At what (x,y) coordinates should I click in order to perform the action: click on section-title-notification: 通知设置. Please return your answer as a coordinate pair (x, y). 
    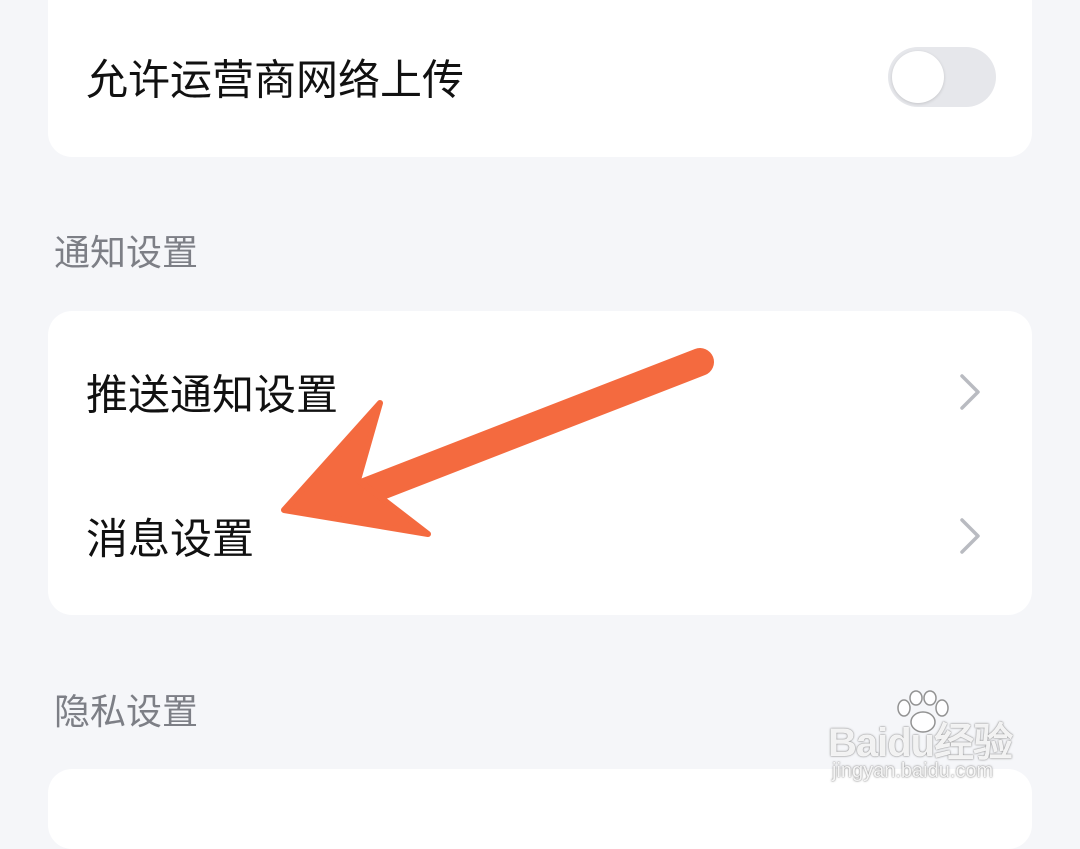
    Looking at the image, I should click on (126, 253).